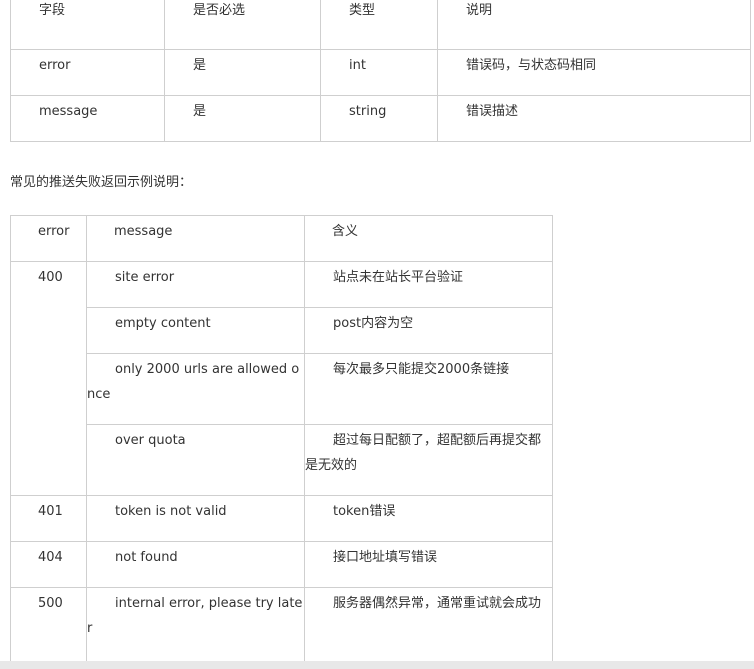 This screenshot has width=754, height=669. What do you see at coordinates (219, 10) in the screenshot?
I see `header-label: 是否必选` at bounding box center [219, 10].